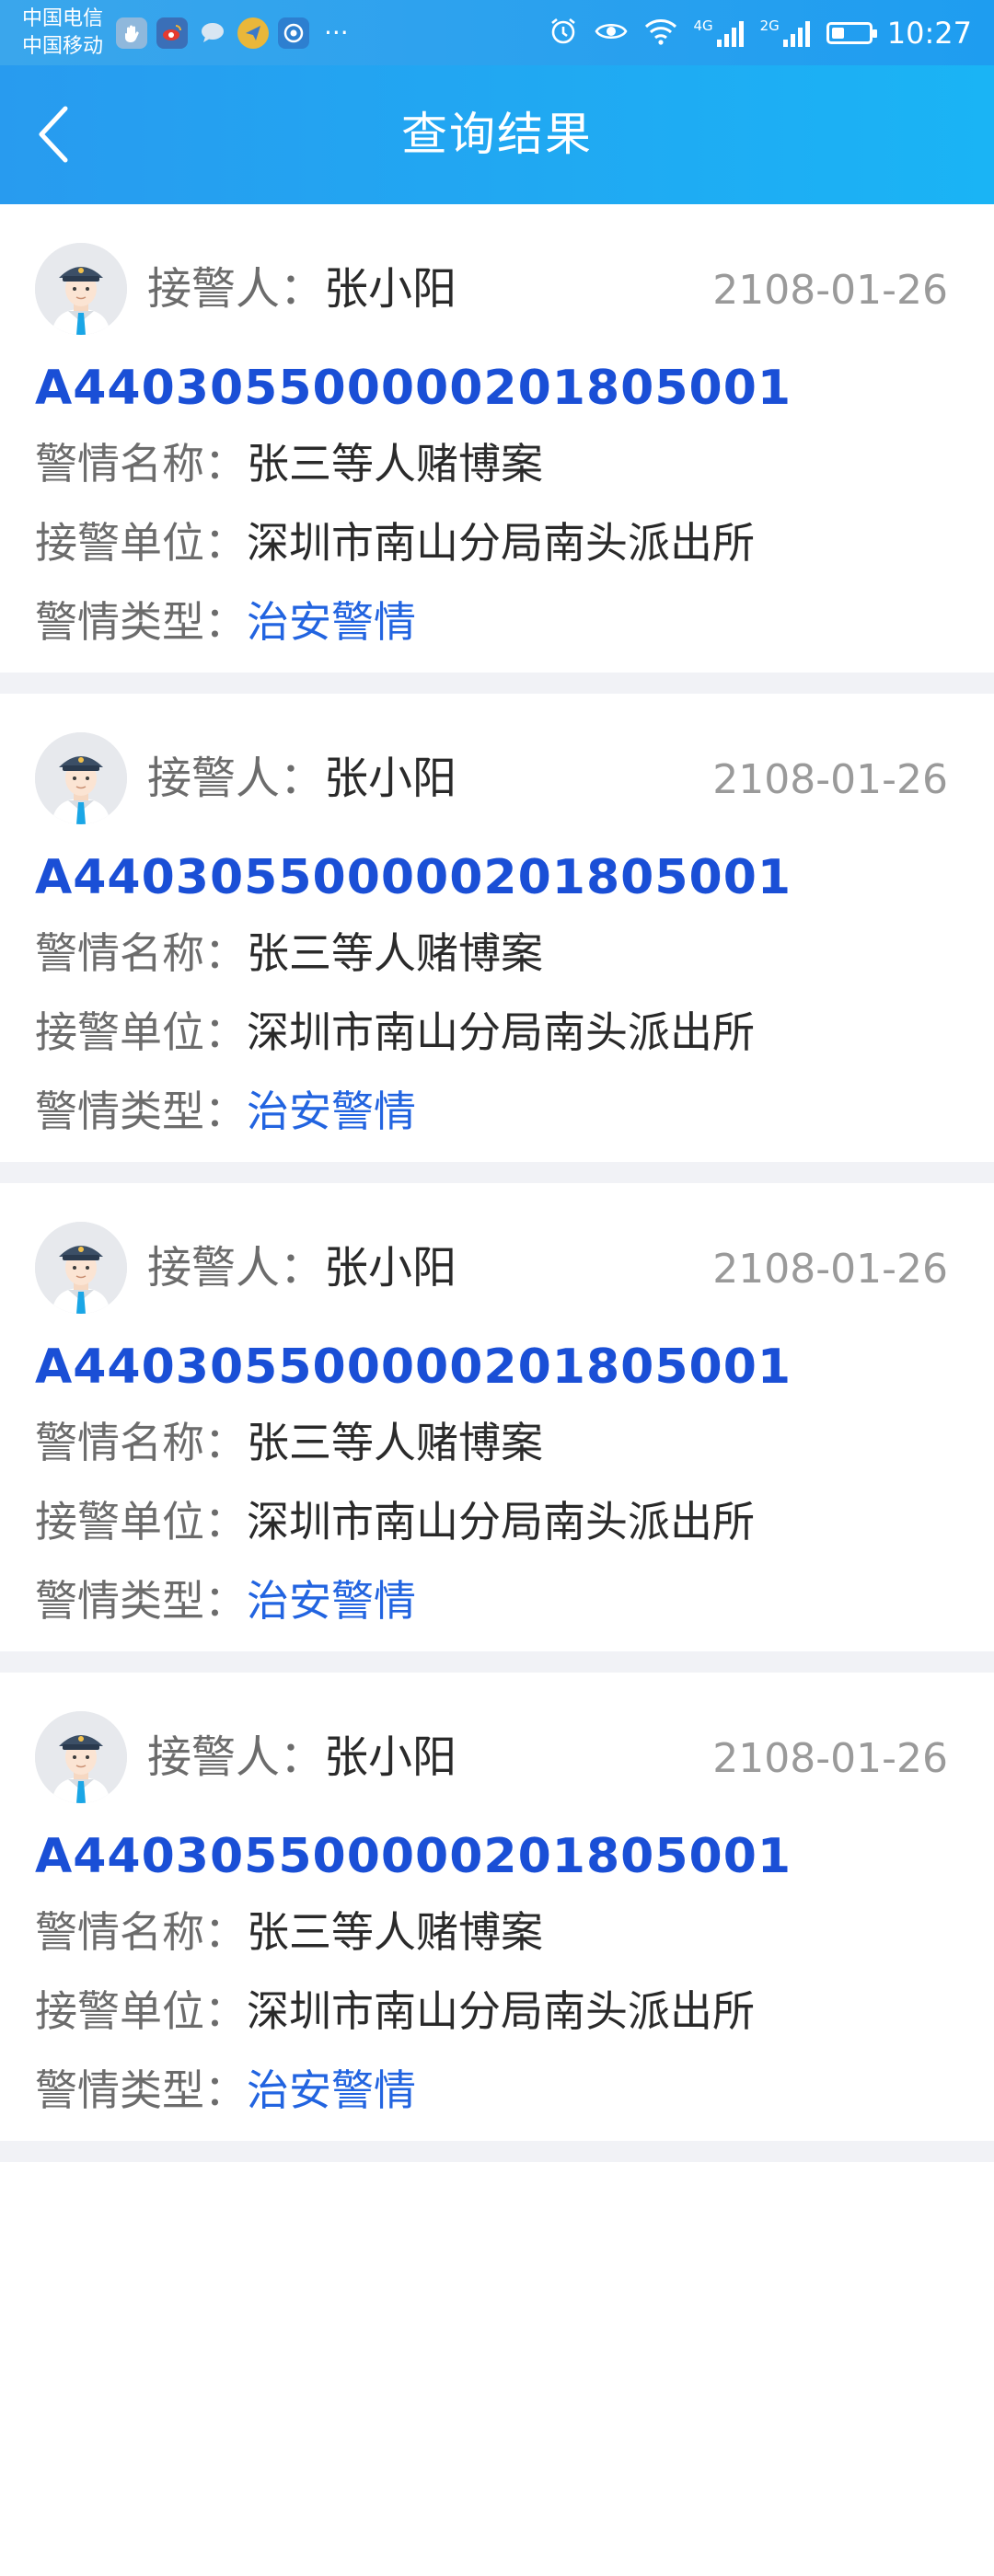  What do you see at coordinates (719, 33) in the screenshot?
I see `signal-4g-icon: 4G` at bounding box center [719, 33].